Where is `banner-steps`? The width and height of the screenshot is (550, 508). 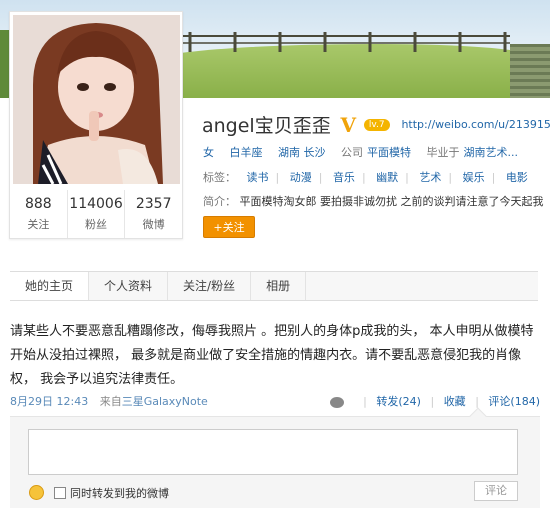 banner-steps is located at coordinates (530, 71).